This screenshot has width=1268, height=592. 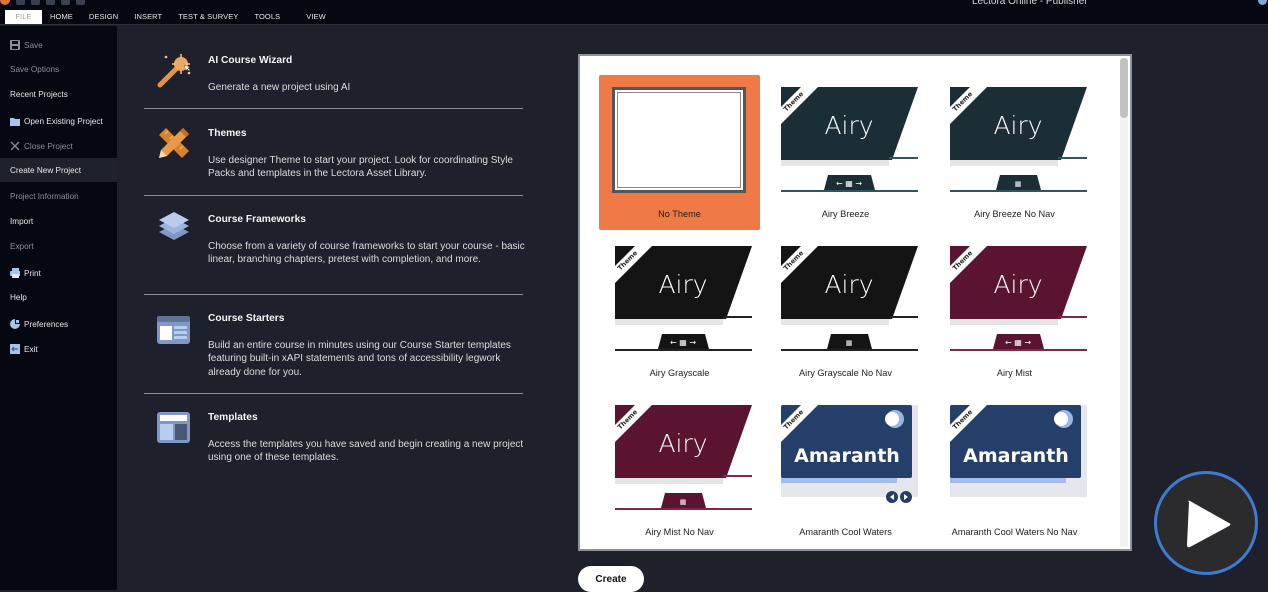 I want to click on sidebar-item-create-new-project: Create New Project, so click(x=58, y=170).